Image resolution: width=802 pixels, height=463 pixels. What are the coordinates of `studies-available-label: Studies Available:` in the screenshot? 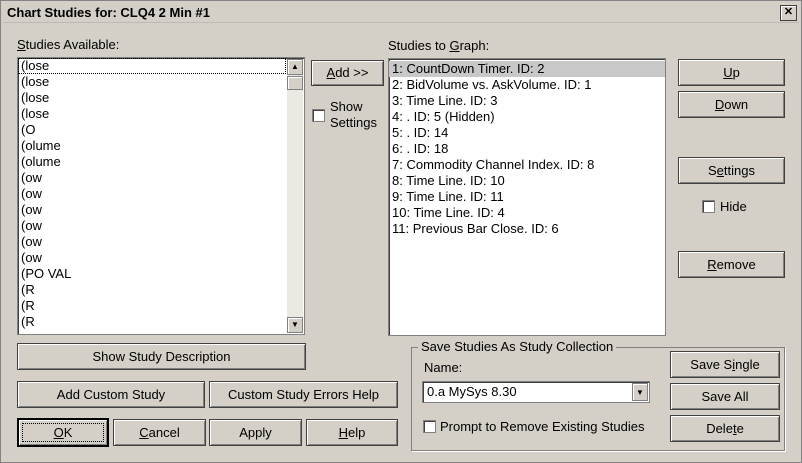 It's located at (68, 44).